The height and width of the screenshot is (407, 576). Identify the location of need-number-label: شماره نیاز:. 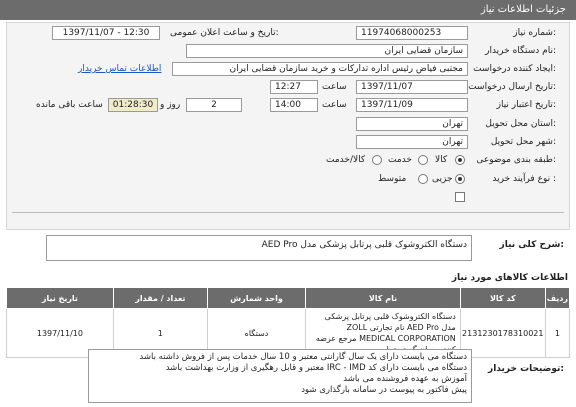
(534, 33).